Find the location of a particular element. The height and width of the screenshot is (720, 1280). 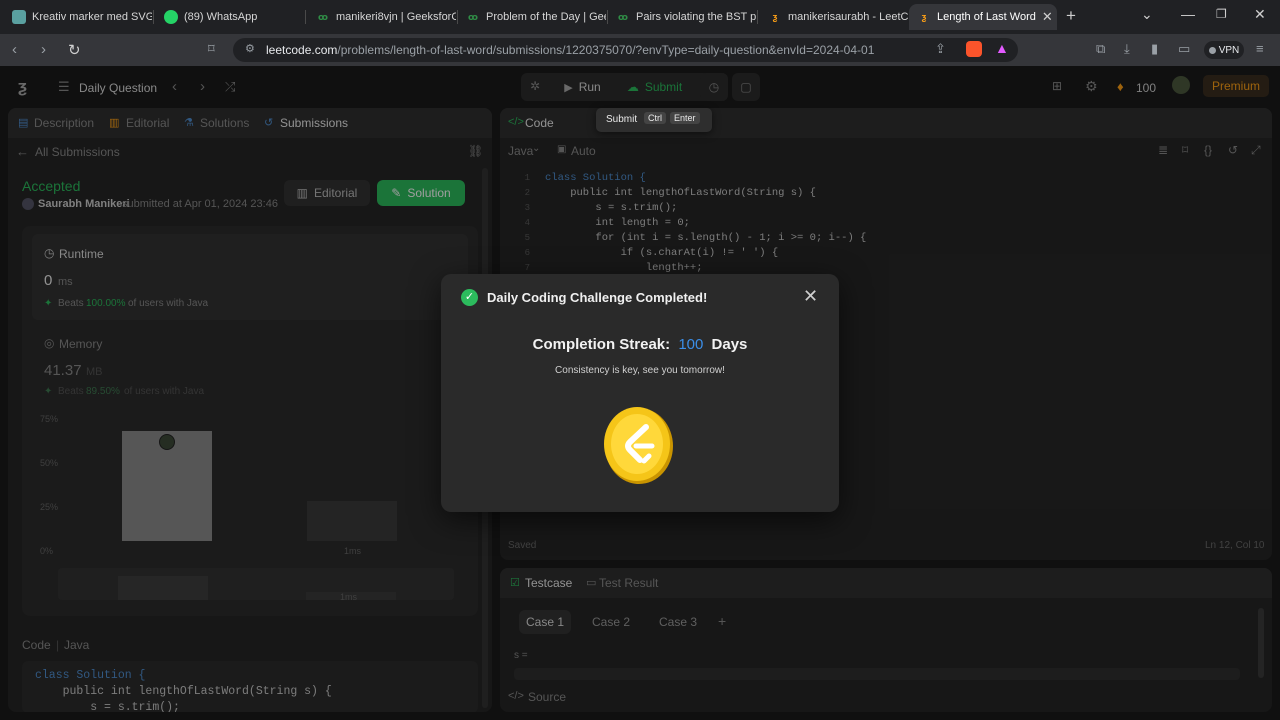

extensions-icon: ⧉ is located at coordinates (1100, 49).